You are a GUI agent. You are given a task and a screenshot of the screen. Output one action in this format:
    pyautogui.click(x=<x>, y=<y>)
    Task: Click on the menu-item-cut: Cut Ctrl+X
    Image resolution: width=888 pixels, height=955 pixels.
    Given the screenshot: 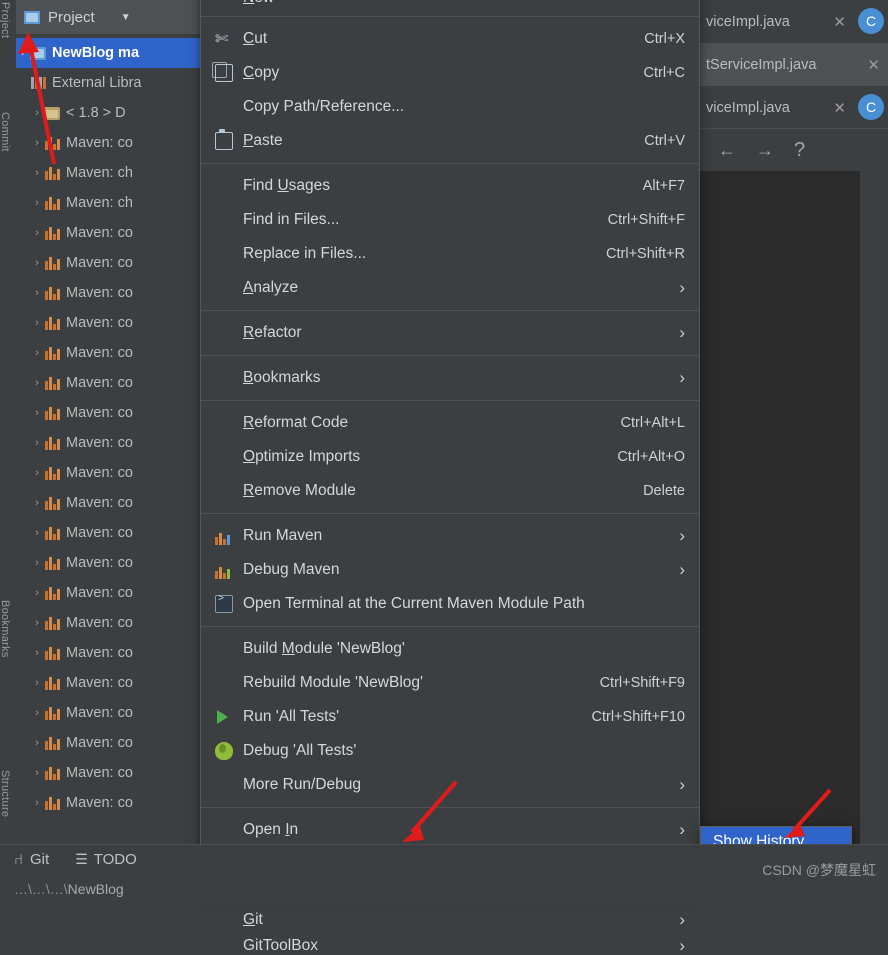 What is the action you would take?
    pyautogui.click(x=450, y=39)
    